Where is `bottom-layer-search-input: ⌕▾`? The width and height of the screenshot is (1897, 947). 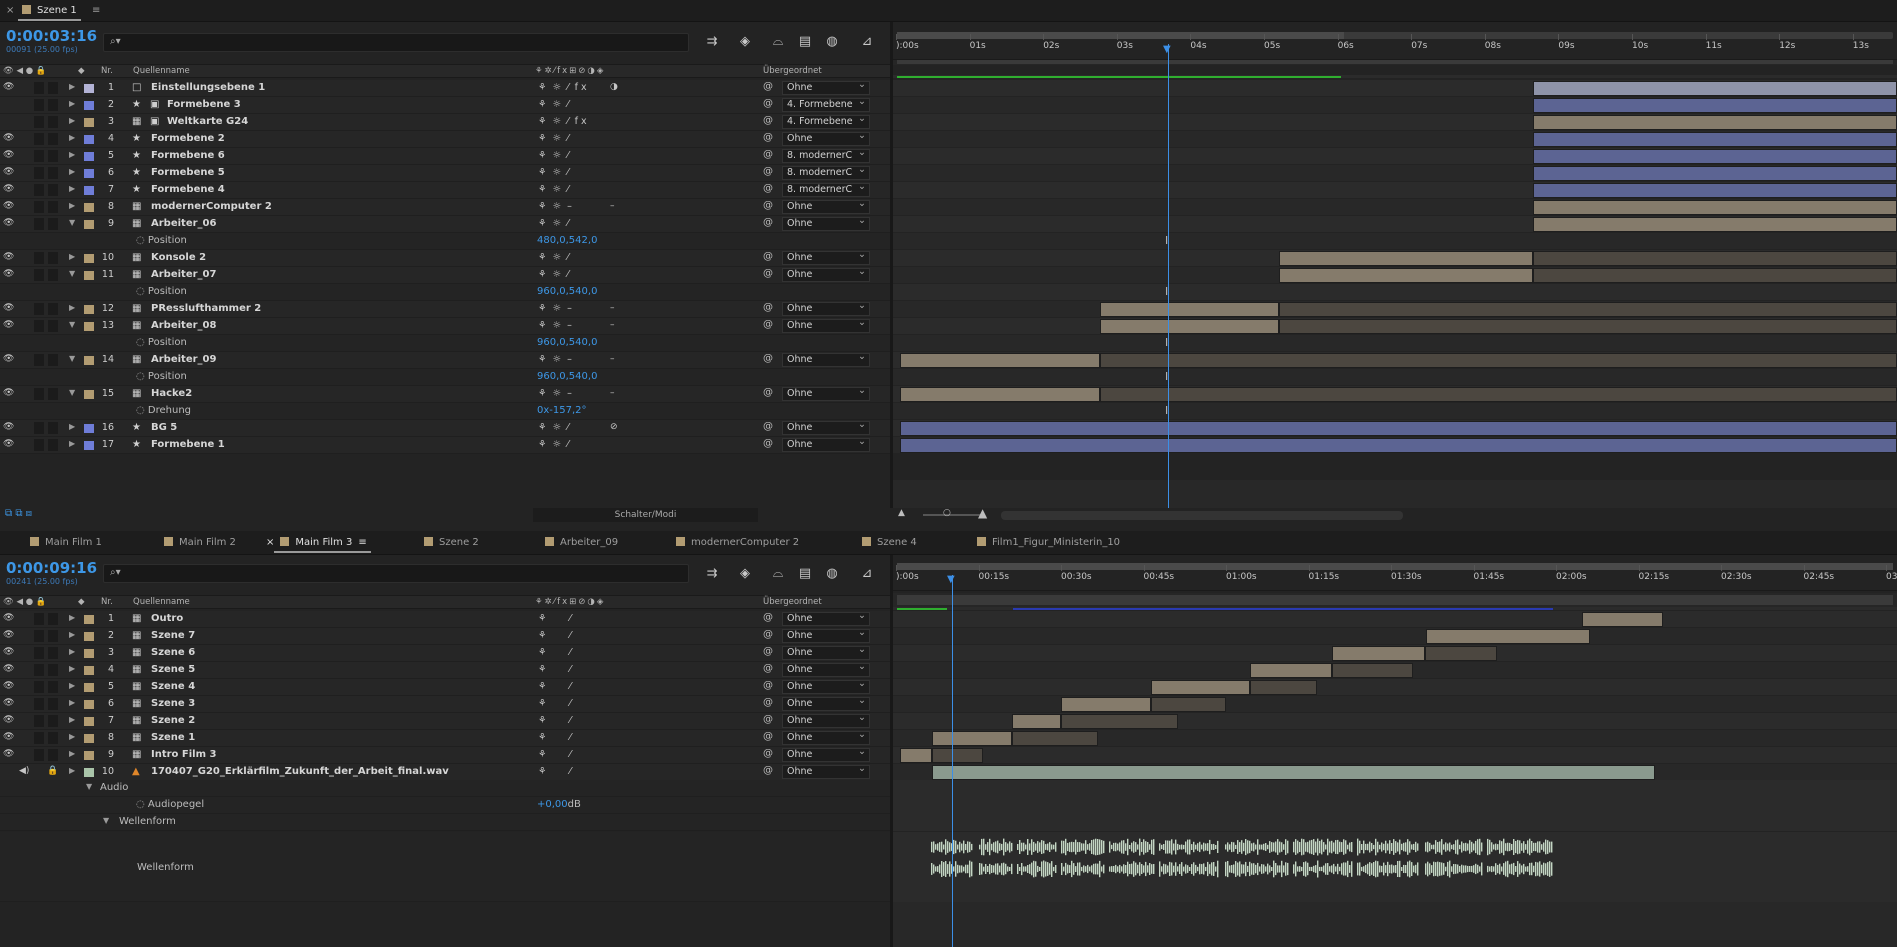
bottom-layer-search-input: ⌕▾ is located at coordinates (396, 573).